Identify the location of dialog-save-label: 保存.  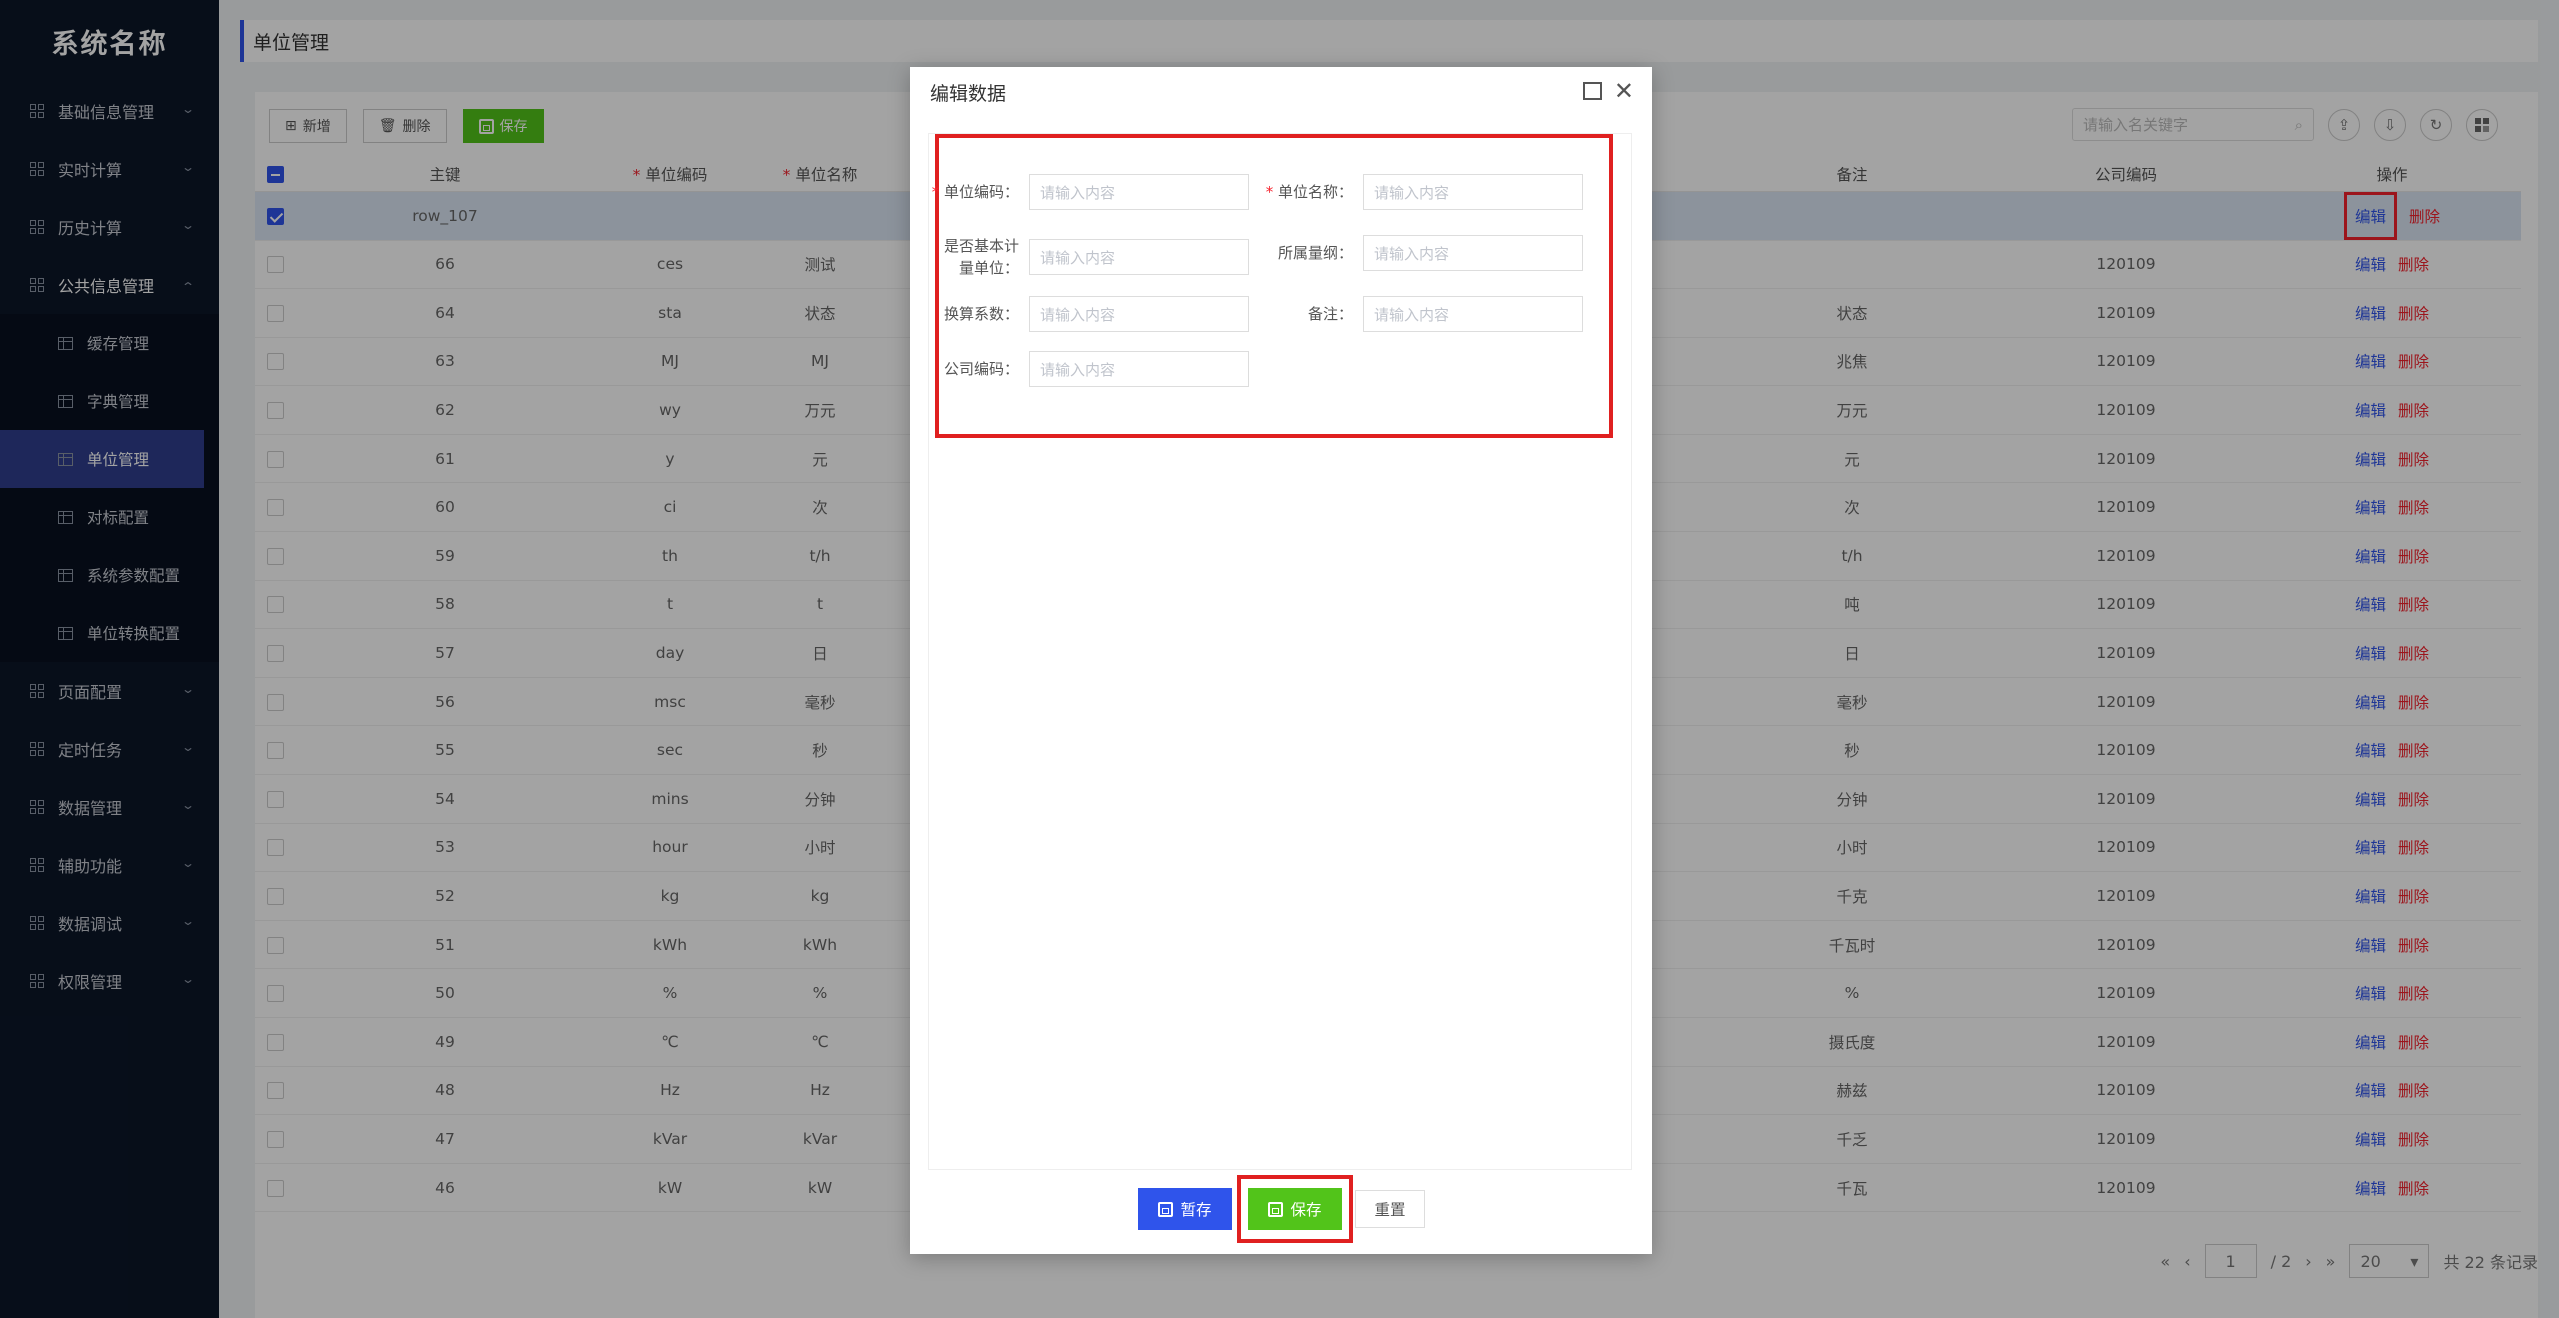
(1306, 1210).